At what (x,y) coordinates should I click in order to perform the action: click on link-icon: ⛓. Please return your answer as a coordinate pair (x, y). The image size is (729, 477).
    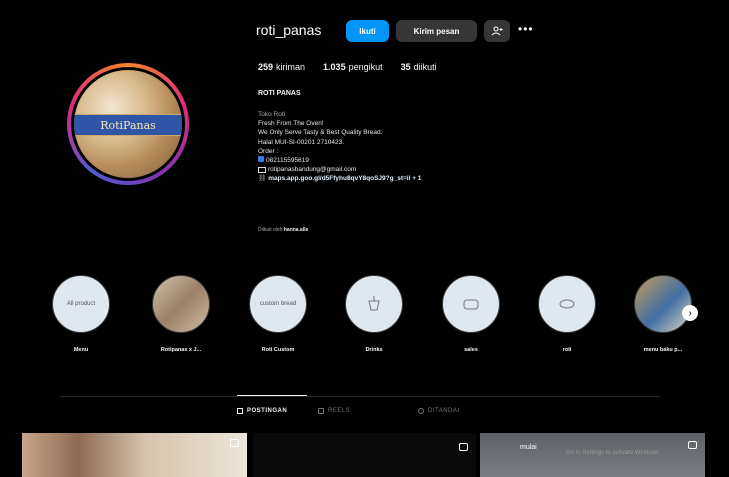
    Looking at the image, I should click on (262, 179).